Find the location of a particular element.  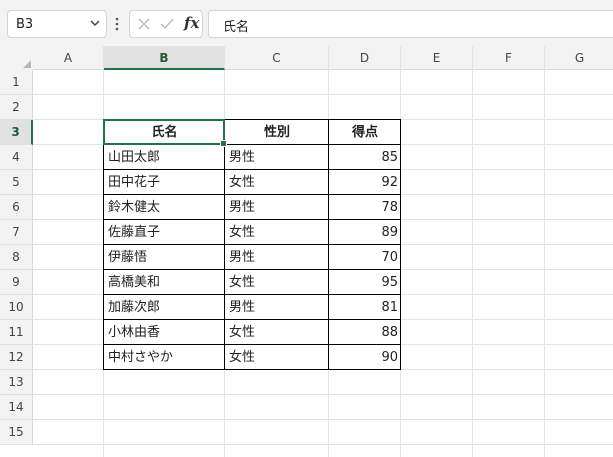

formula-content: 氏名 is located at coordinates (236, 27).